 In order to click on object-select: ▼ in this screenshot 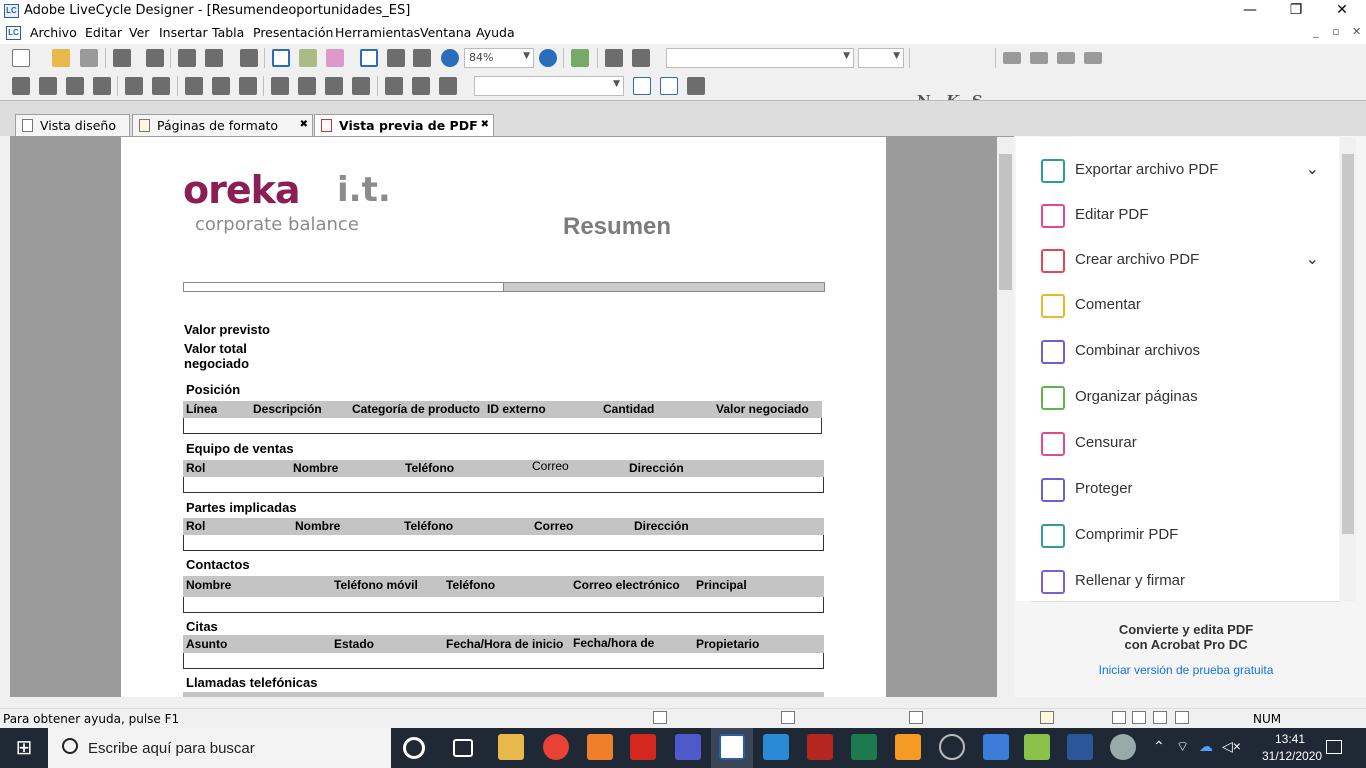, I will do `click(549, 86)`.